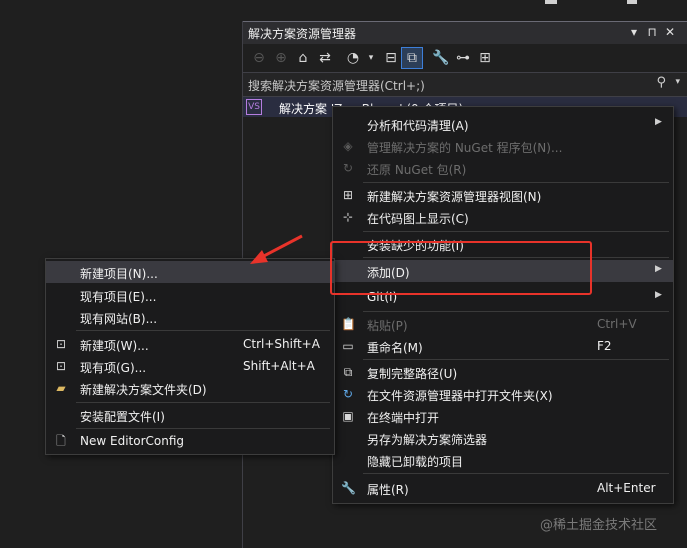 The height and width of the screenshot is (548, 687). What do you see at coordinates (415, 462) in the screenshot?
I see `menu-item-label: 隐藏已卸载的项目` at bounding box center [415, 462].